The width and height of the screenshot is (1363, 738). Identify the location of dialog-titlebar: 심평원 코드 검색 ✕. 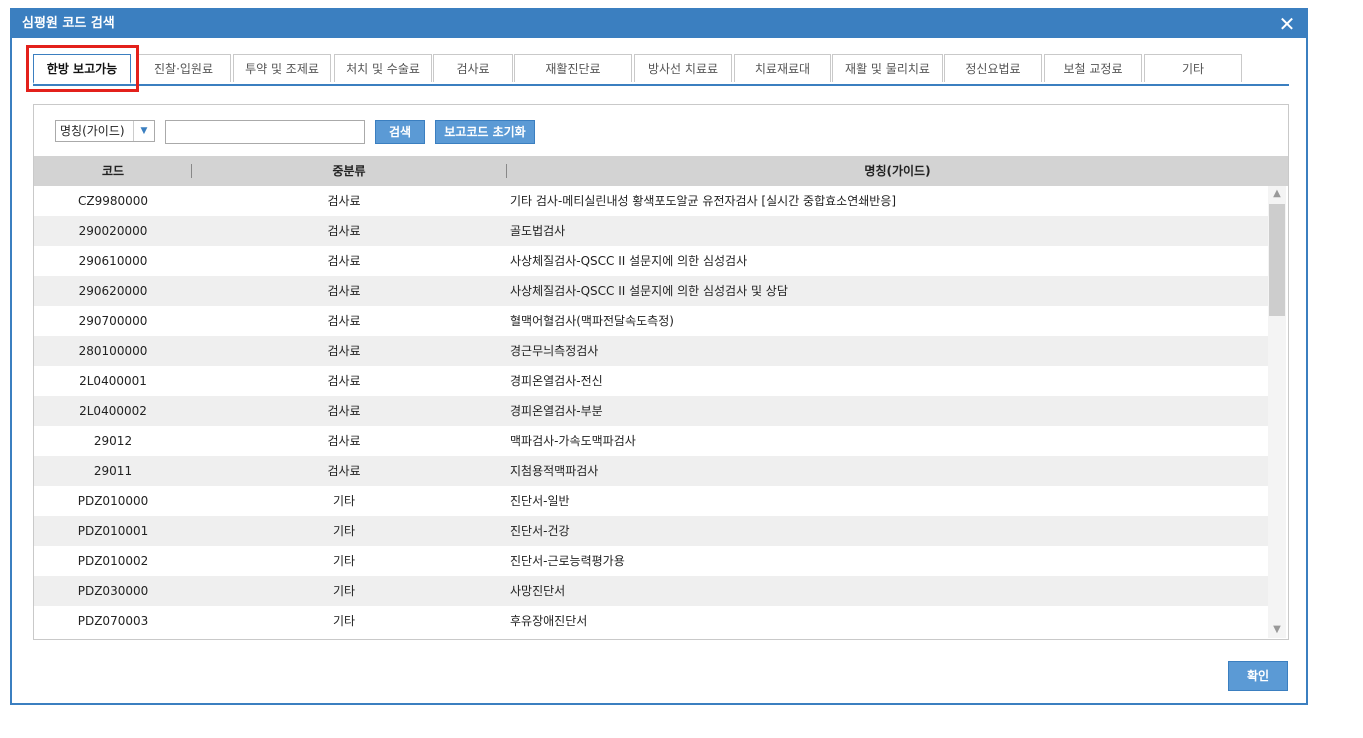
(659, 24).